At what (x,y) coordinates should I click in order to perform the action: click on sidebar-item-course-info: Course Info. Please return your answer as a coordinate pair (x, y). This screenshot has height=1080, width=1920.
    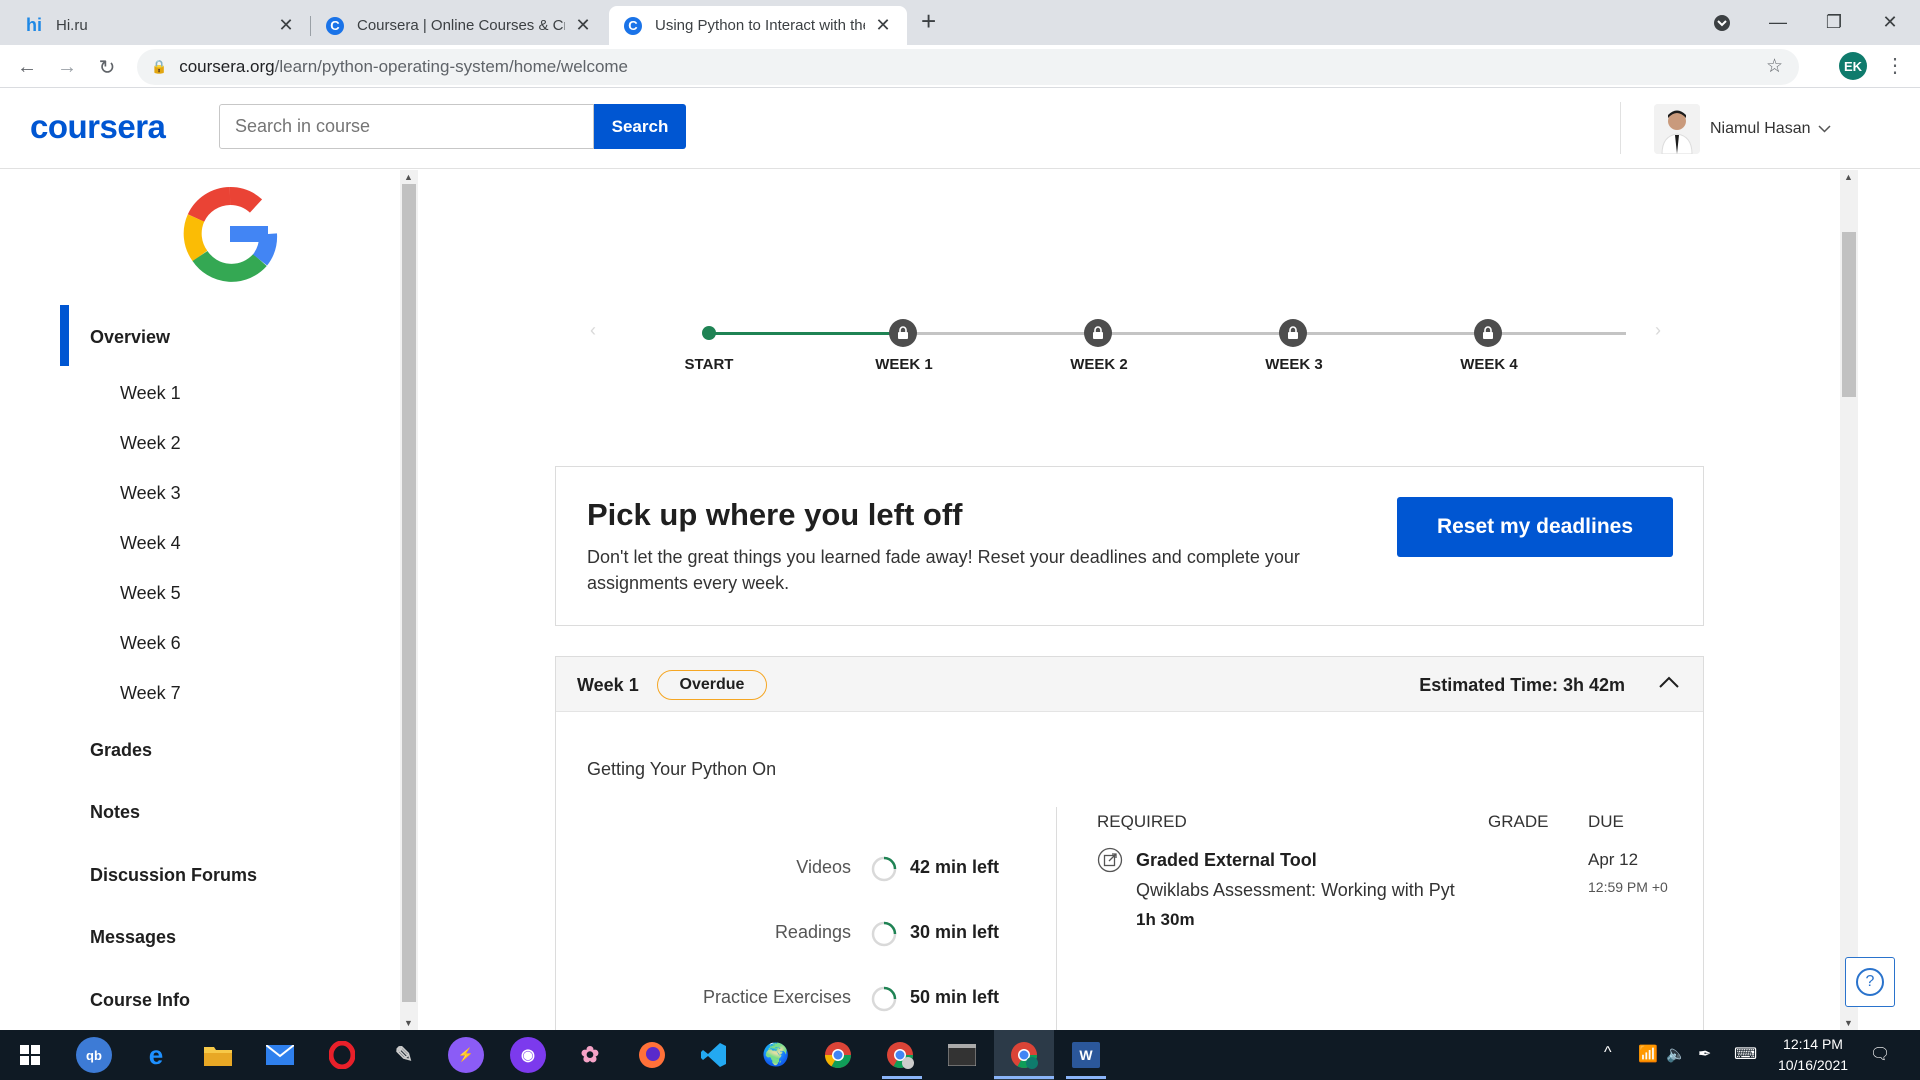
    Looking at the image, I should click on (140, 1000).